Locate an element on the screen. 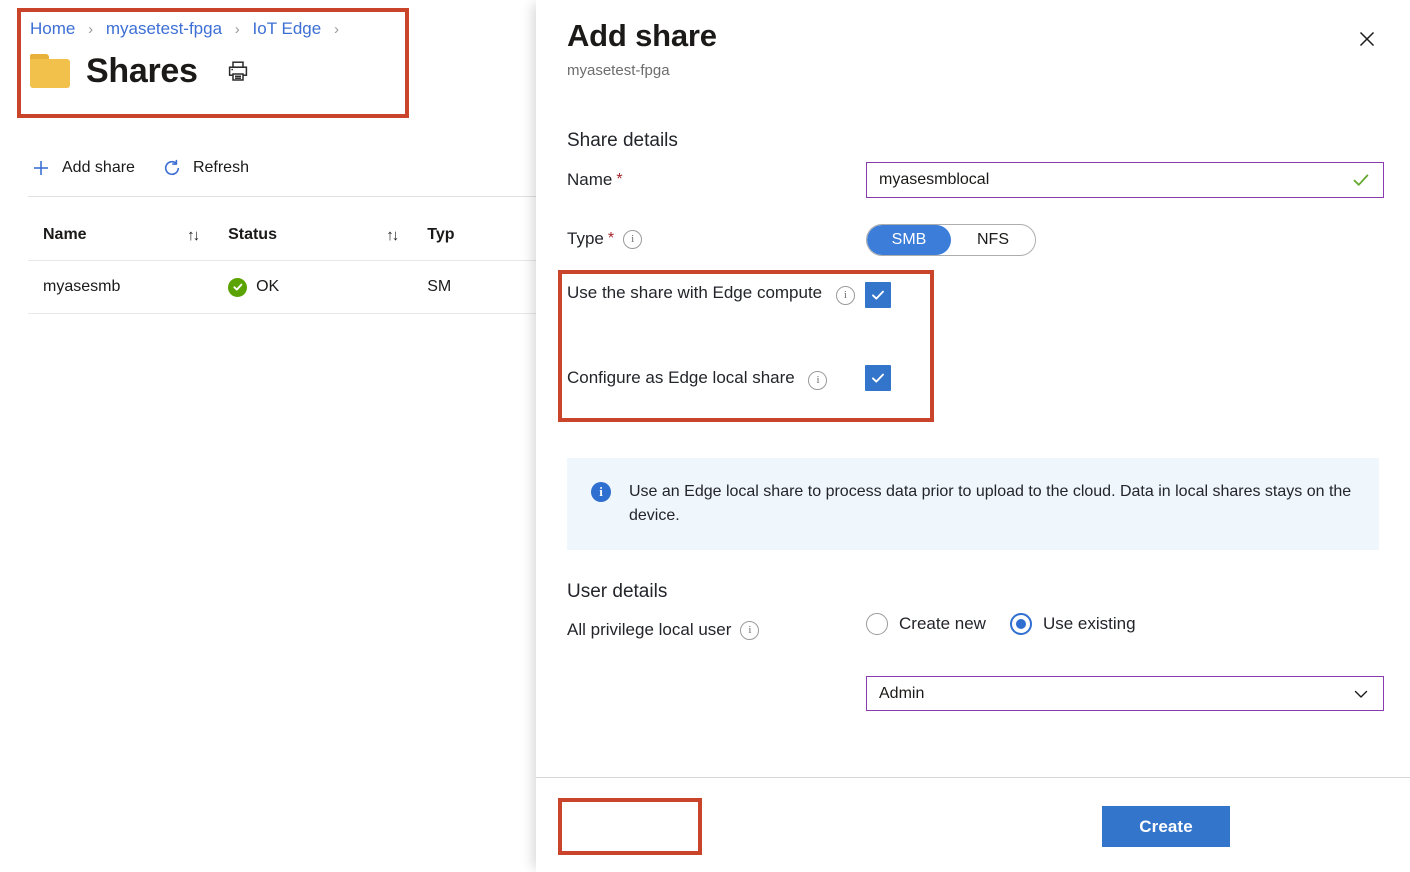  printer-icon is located at coordinates (238, 71).